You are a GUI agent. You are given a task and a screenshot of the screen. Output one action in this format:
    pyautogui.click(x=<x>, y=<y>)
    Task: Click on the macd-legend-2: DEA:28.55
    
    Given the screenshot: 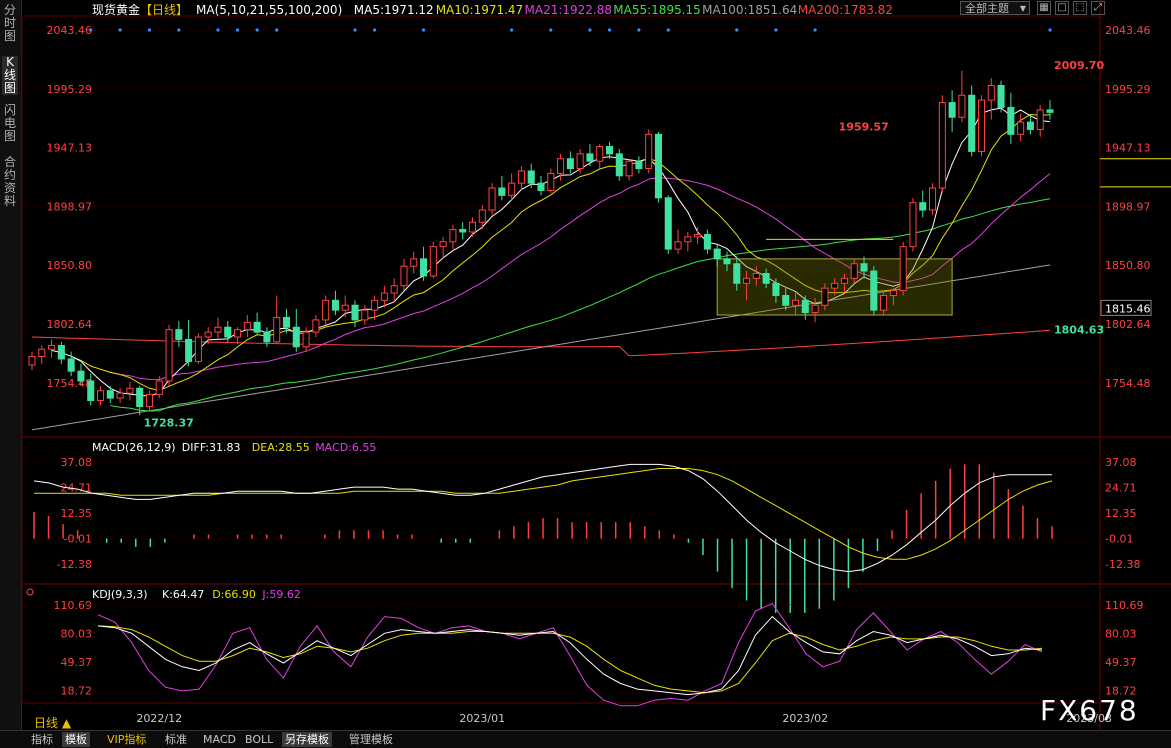 What is the action you would take?
    pyautogui.click(x=281, y=447)
    